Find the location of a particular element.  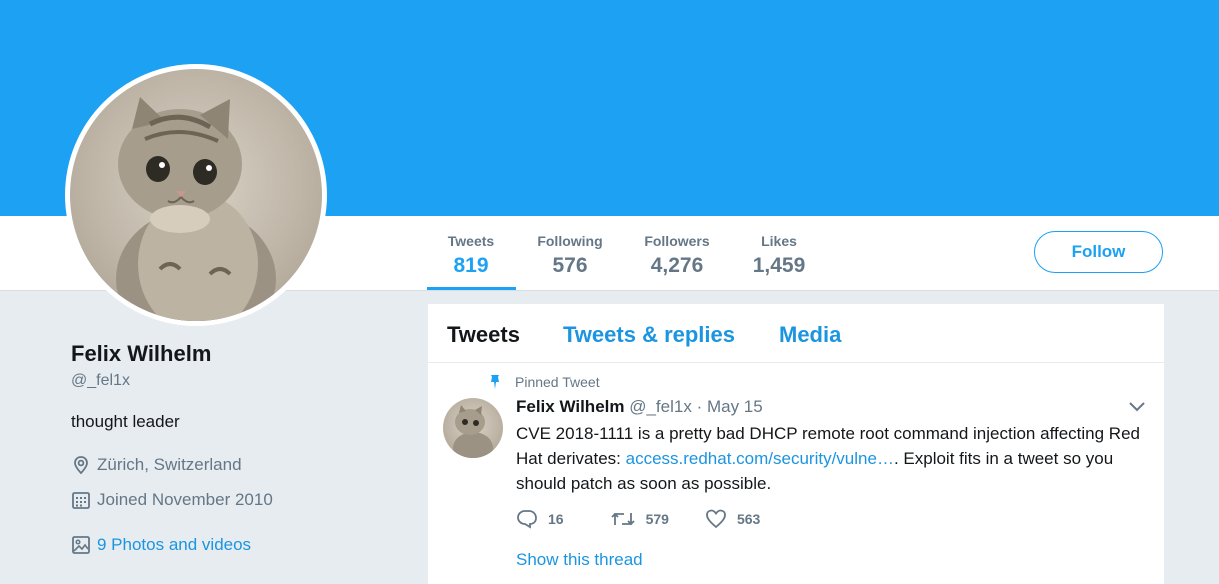

joined-text: Joined November 2010 is located at coordinates (185, 499).